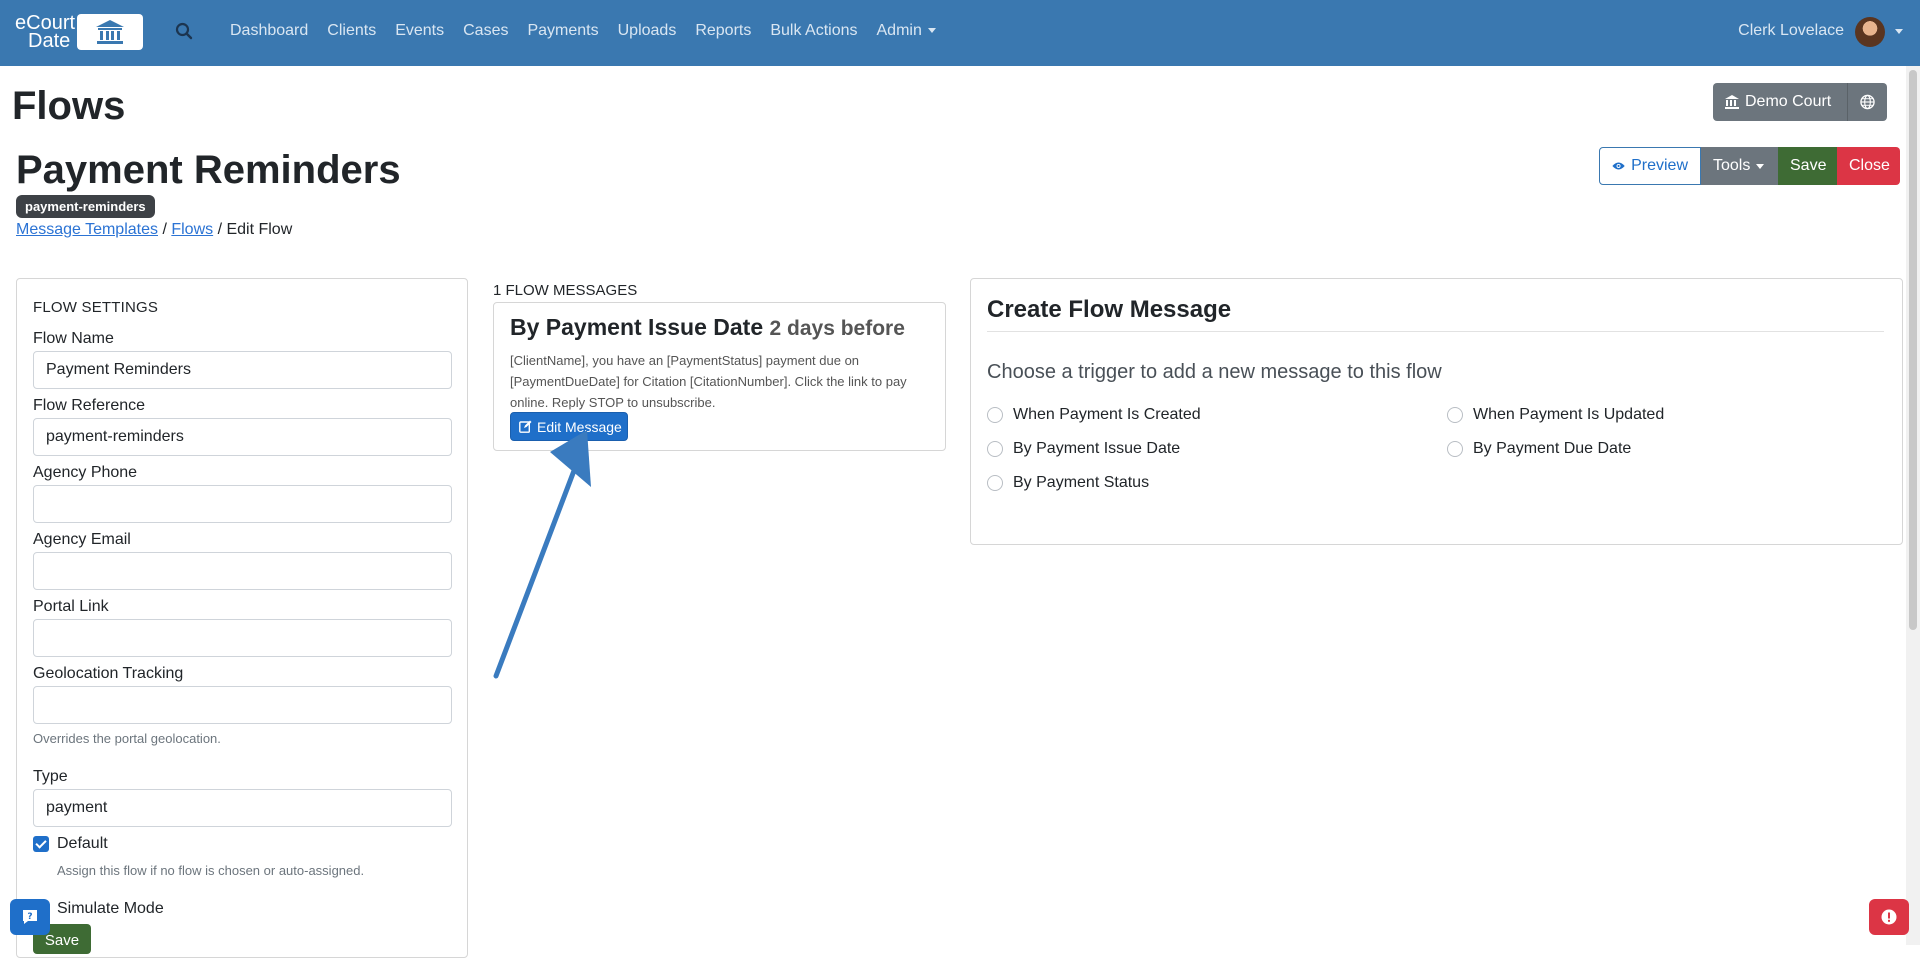  I want to click on nav-uploads: Uploads, so click(647, 31).